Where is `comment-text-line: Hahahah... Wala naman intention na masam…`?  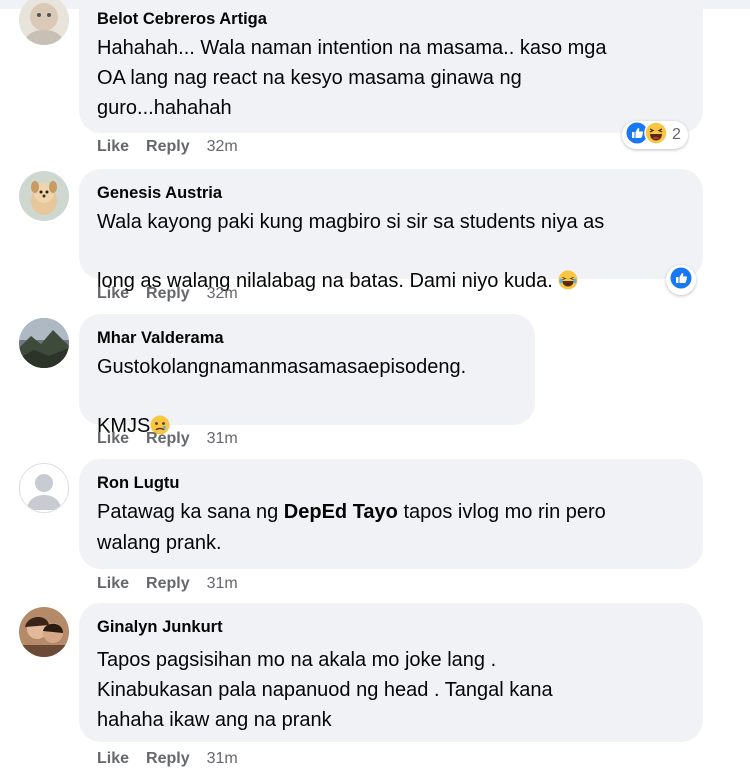 comment-text-line: Hahahah... Wala naman intention na masam… is located at coordinates (352, 48).